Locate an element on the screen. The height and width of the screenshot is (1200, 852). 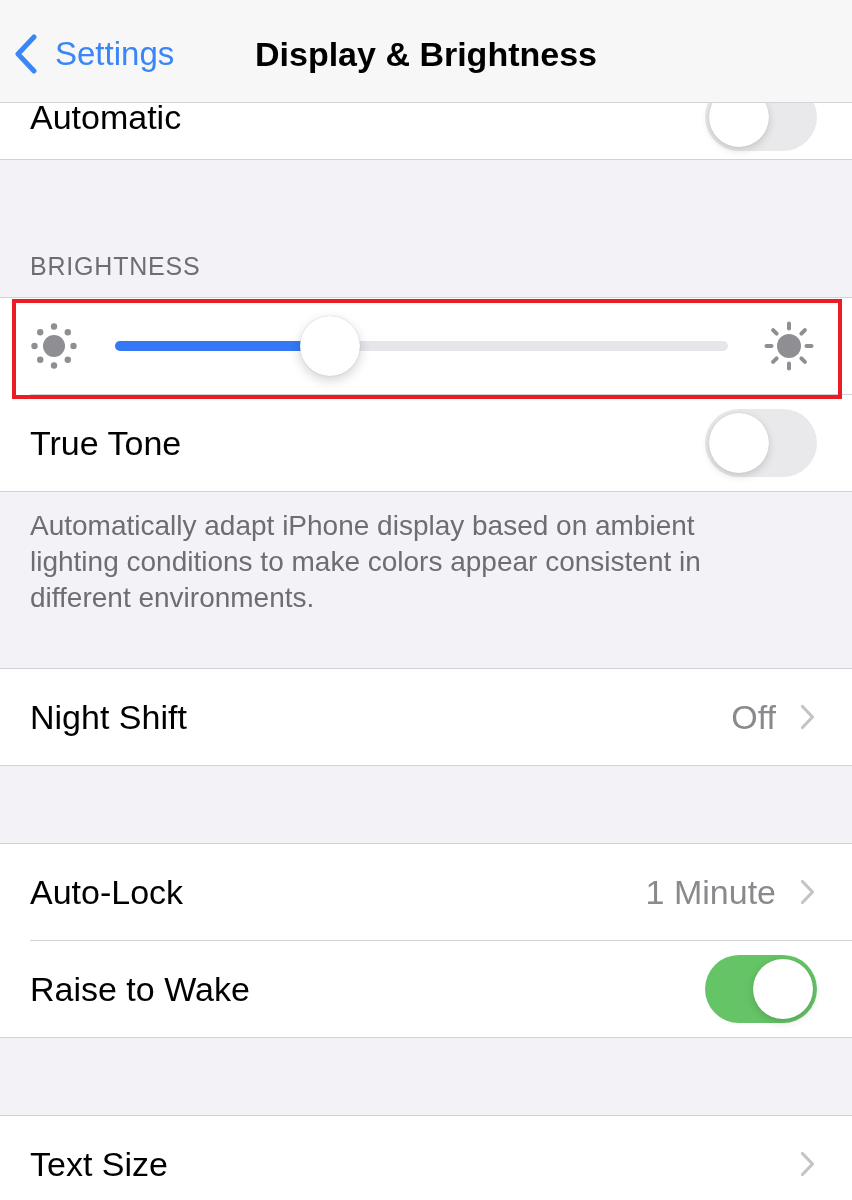
brightness-high-icon is located at coordinates (789, 346).